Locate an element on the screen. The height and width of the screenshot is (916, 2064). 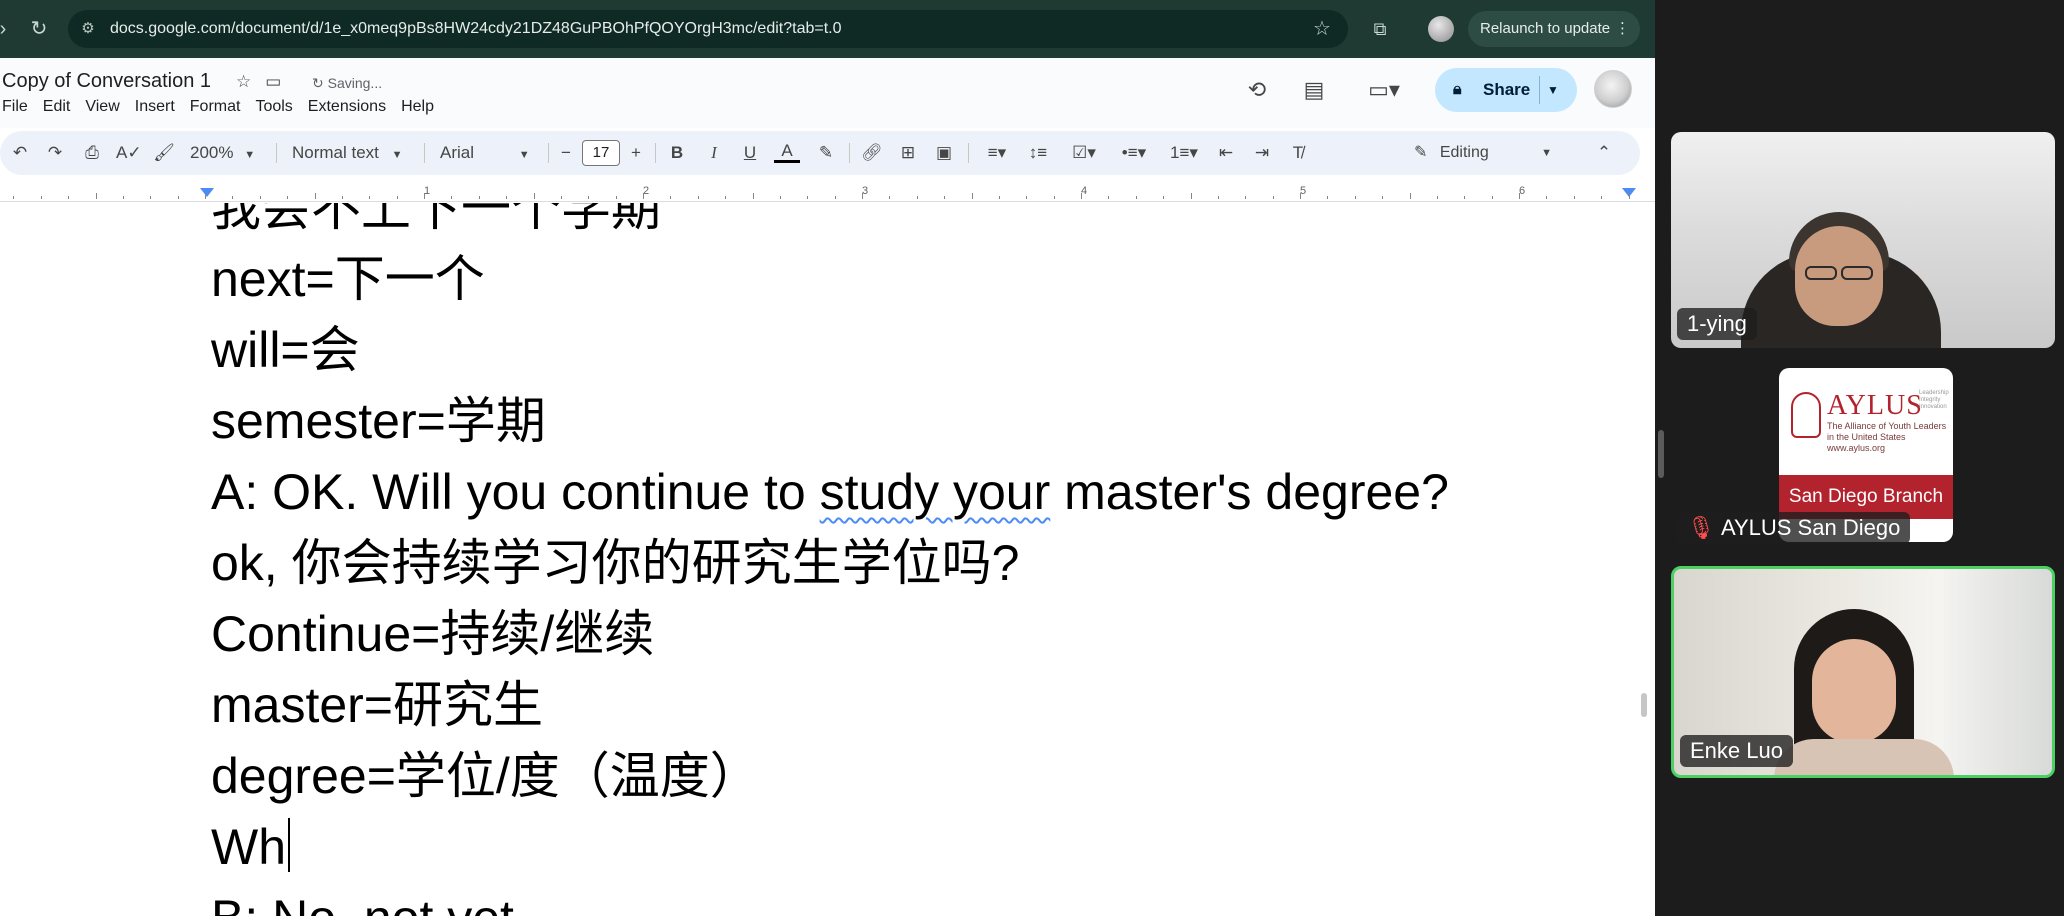
highlight-color-icon: ✎ is located at coordinates (826, 153).